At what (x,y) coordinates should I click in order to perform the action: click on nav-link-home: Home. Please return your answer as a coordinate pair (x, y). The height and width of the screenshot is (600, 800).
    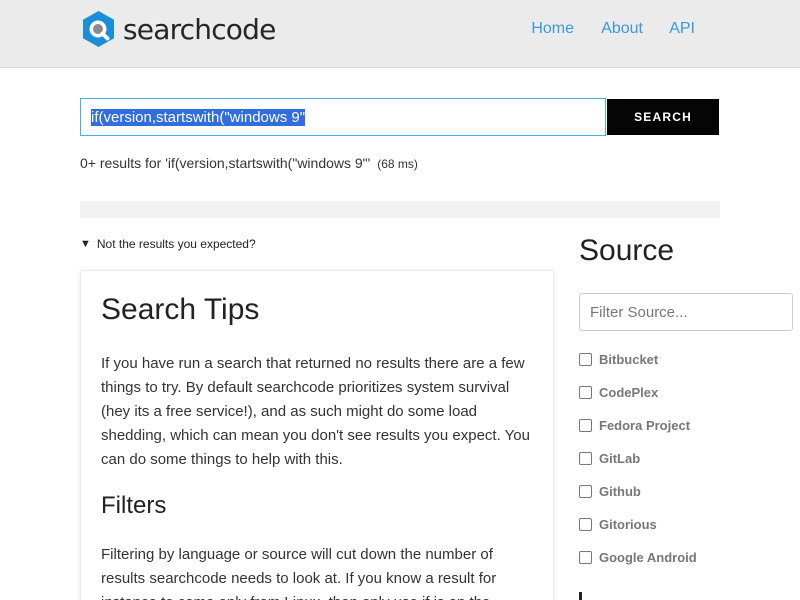
    Looking at the image, I should click on (552, 29).